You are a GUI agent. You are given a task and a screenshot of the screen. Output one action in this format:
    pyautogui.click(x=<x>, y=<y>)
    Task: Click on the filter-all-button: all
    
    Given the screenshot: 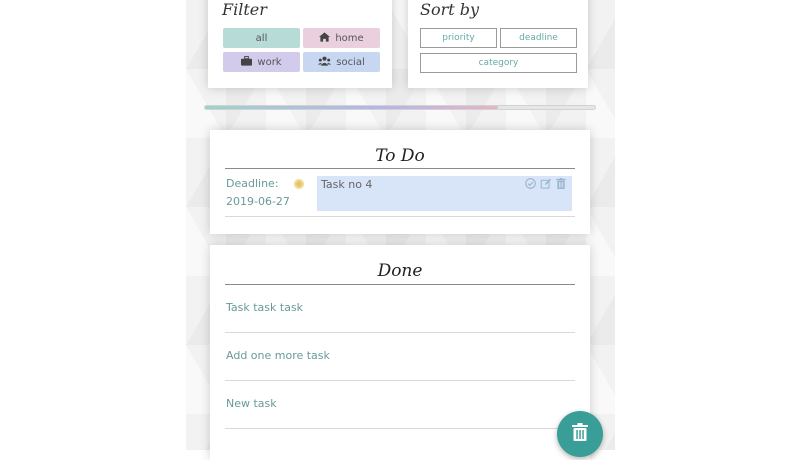 What is the action you would take?
    pyautogui.click(x=261, y=38)
    